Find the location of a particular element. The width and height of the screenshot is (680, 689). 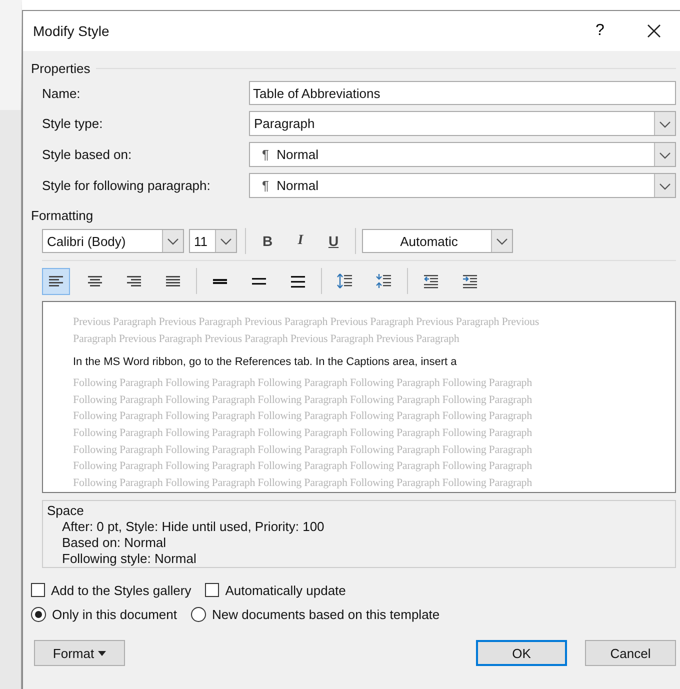

align-center-icon is located at coordinates (95, 281).